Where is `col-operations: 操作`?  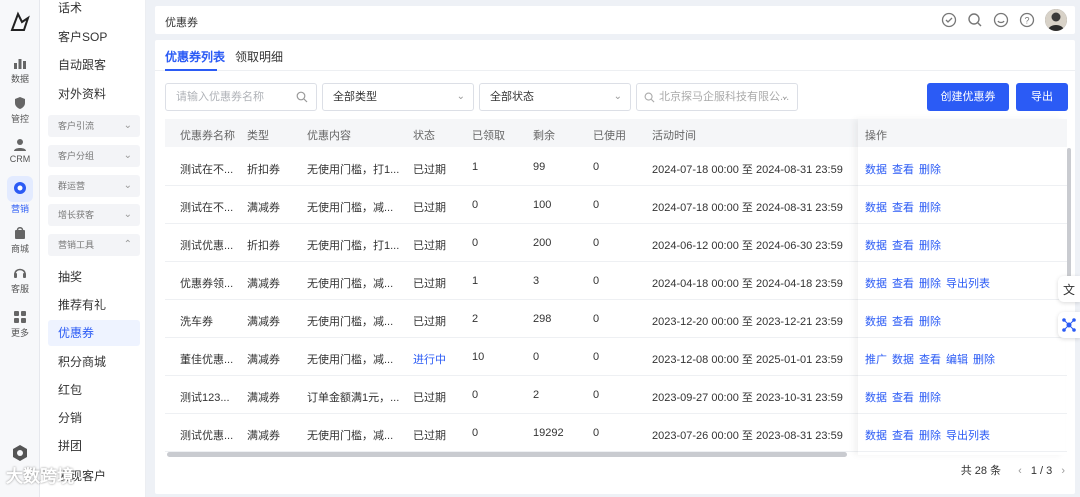
col-operations: 操作 is located at coordinates (876, 136).